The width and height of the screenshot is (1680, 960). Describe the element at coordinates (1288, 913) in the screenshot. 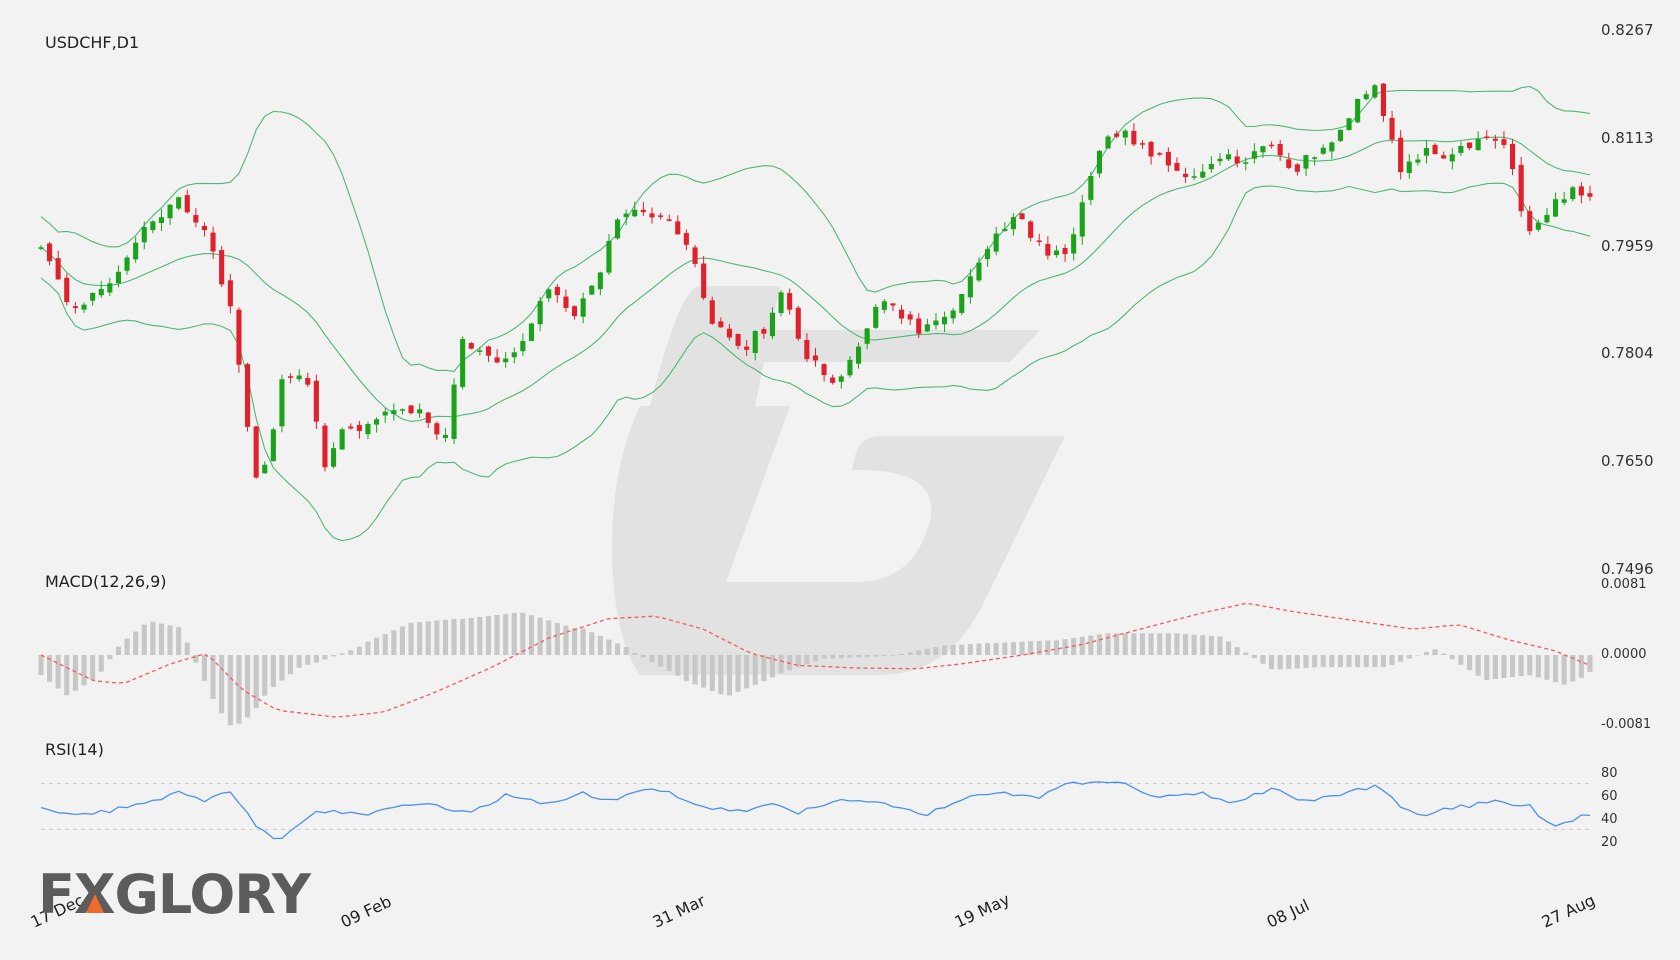

I see `date-label: 08 Jul` at that location.